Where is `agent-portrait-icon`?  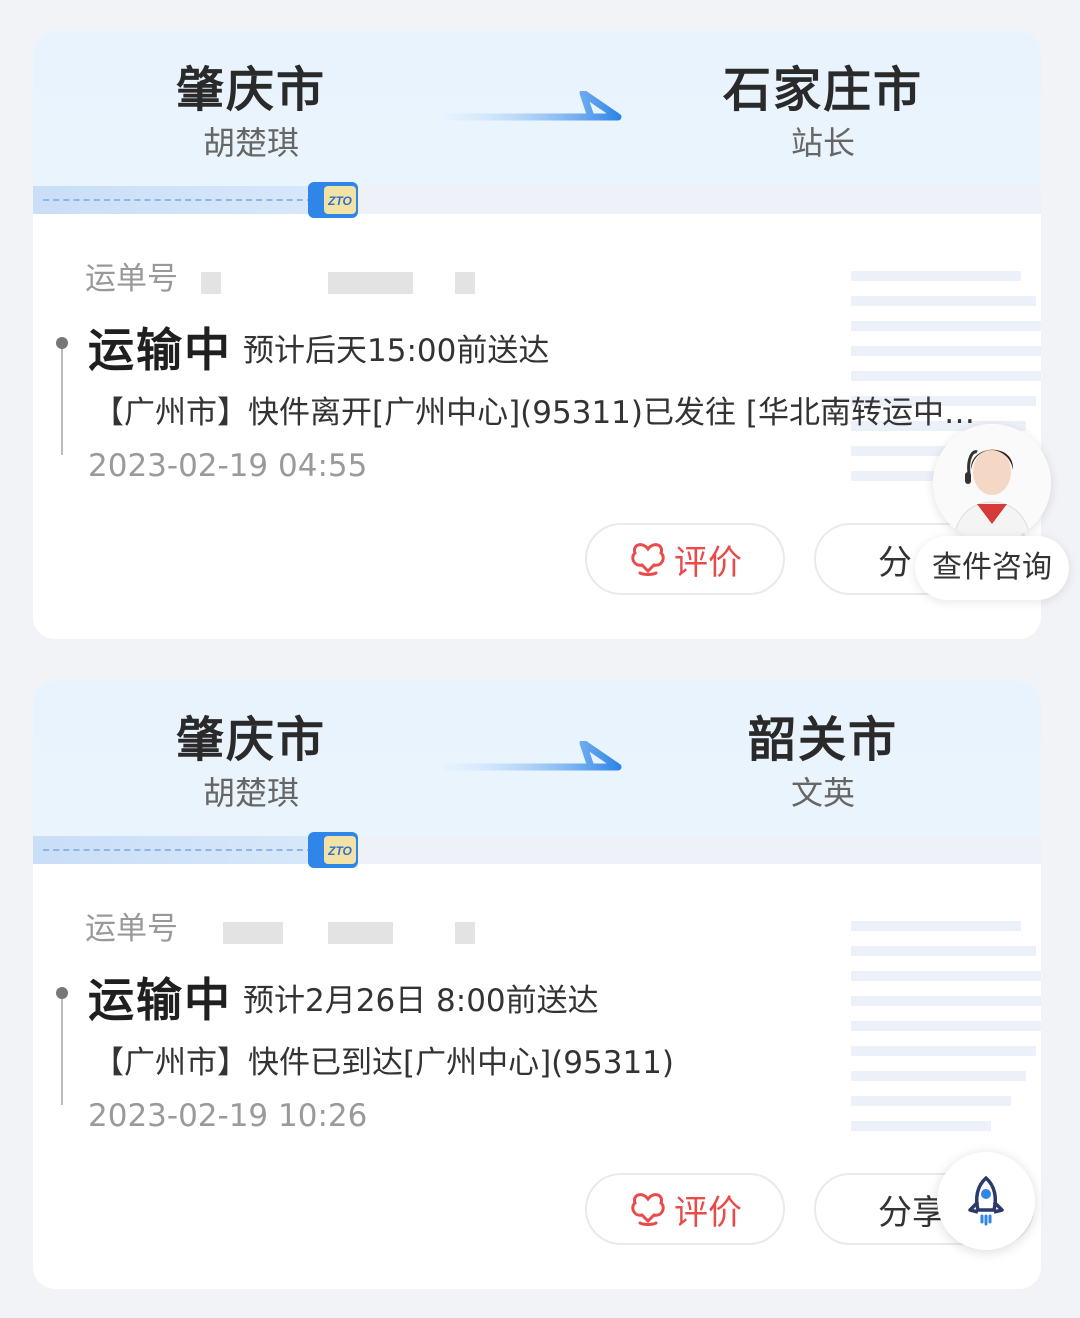 agent-portrait-icon is located at coordinates (992, 483).